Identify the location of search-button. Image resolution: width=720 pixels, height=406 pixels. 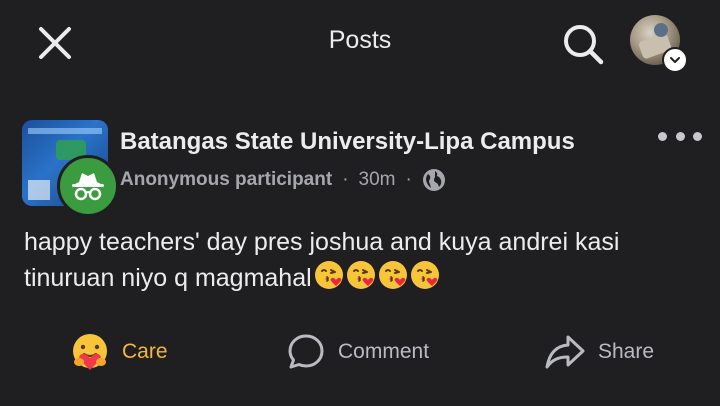
(583, 44).